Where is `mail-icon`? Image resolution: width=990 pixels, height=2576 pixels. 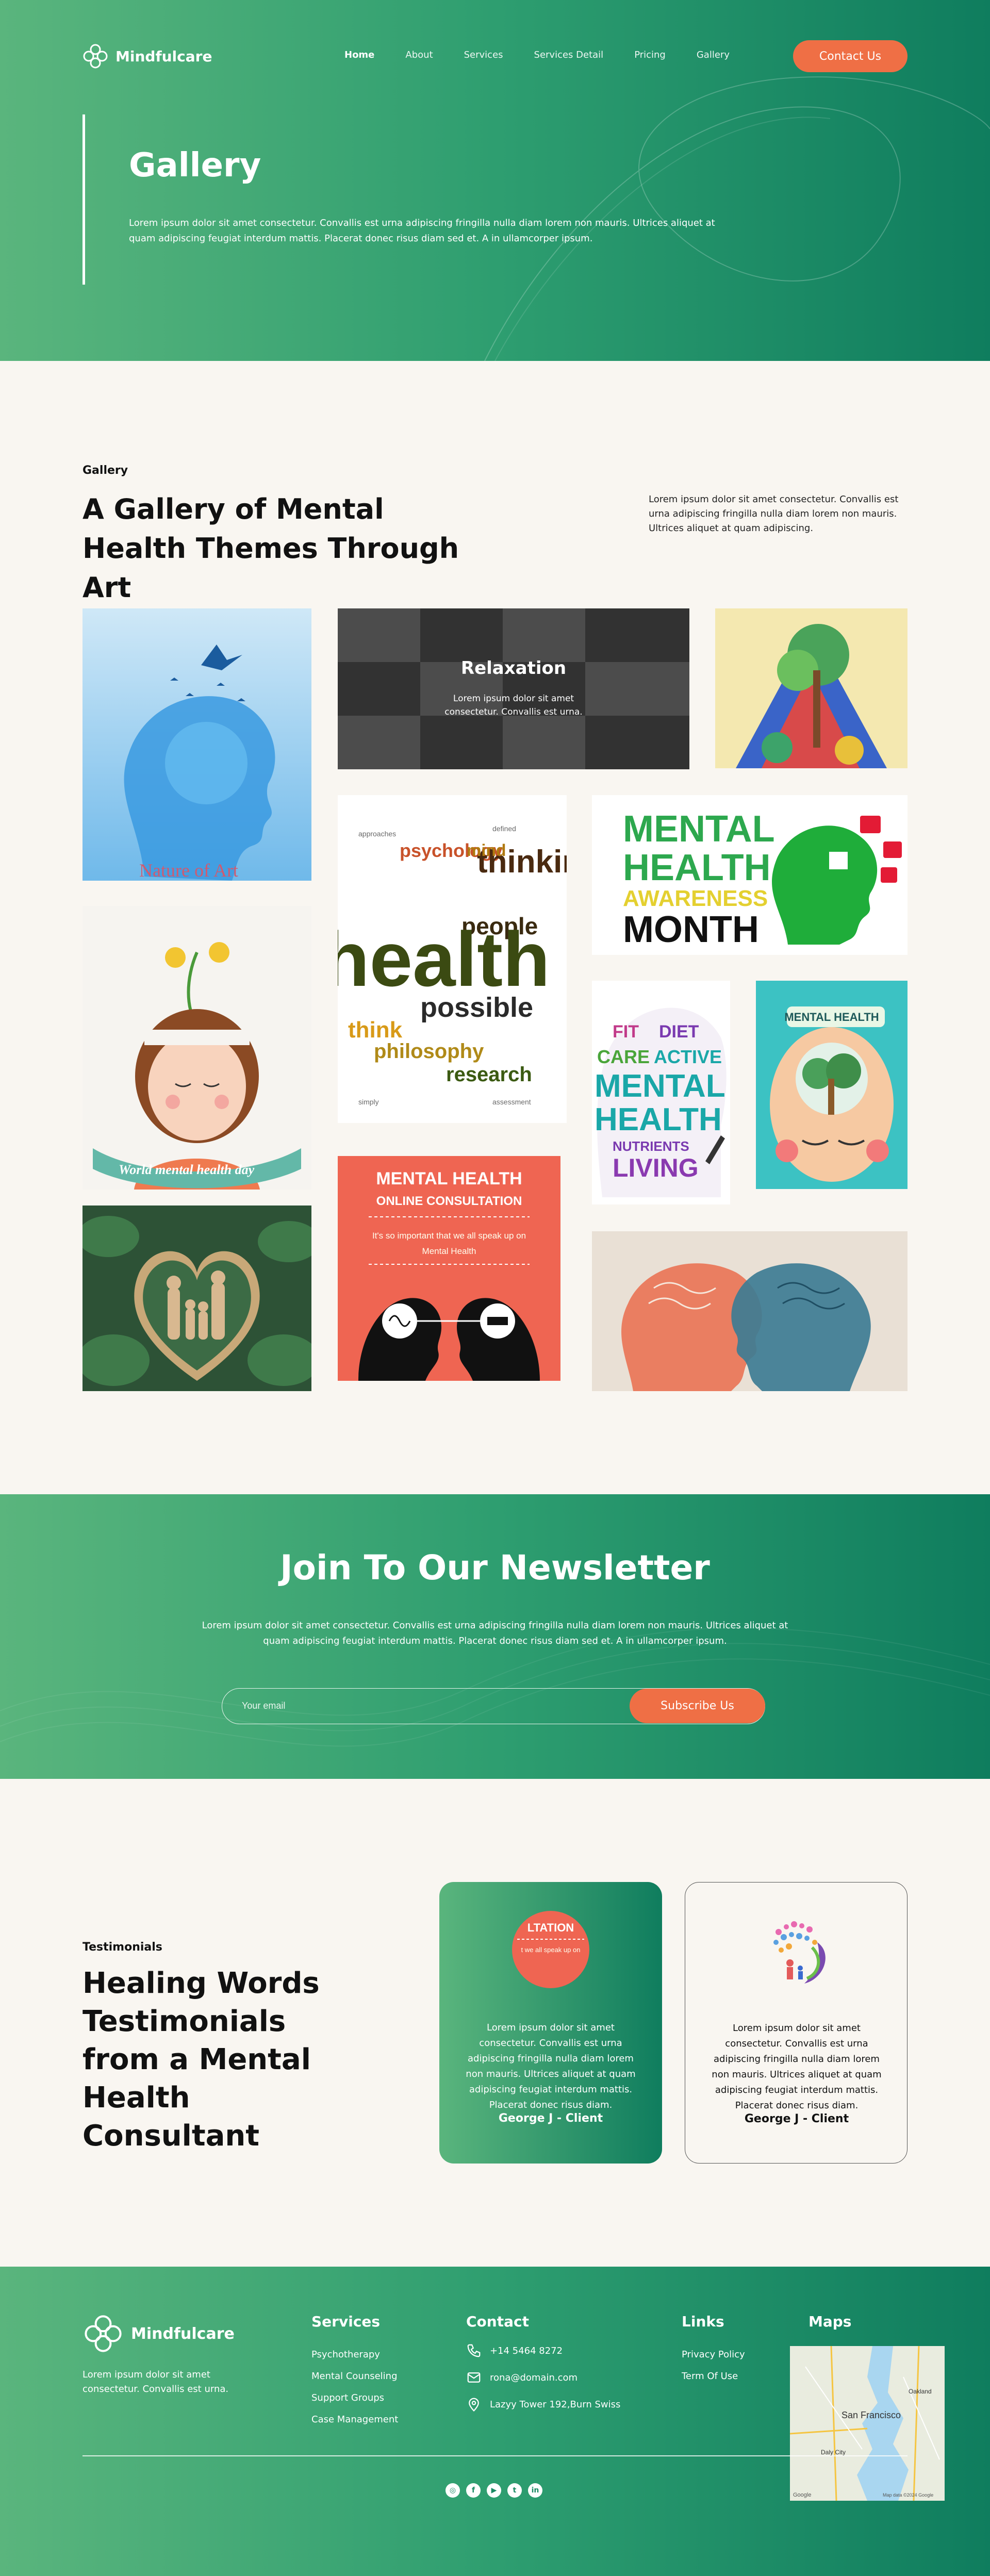 mail-icon is located at coordinates (474, 2377).